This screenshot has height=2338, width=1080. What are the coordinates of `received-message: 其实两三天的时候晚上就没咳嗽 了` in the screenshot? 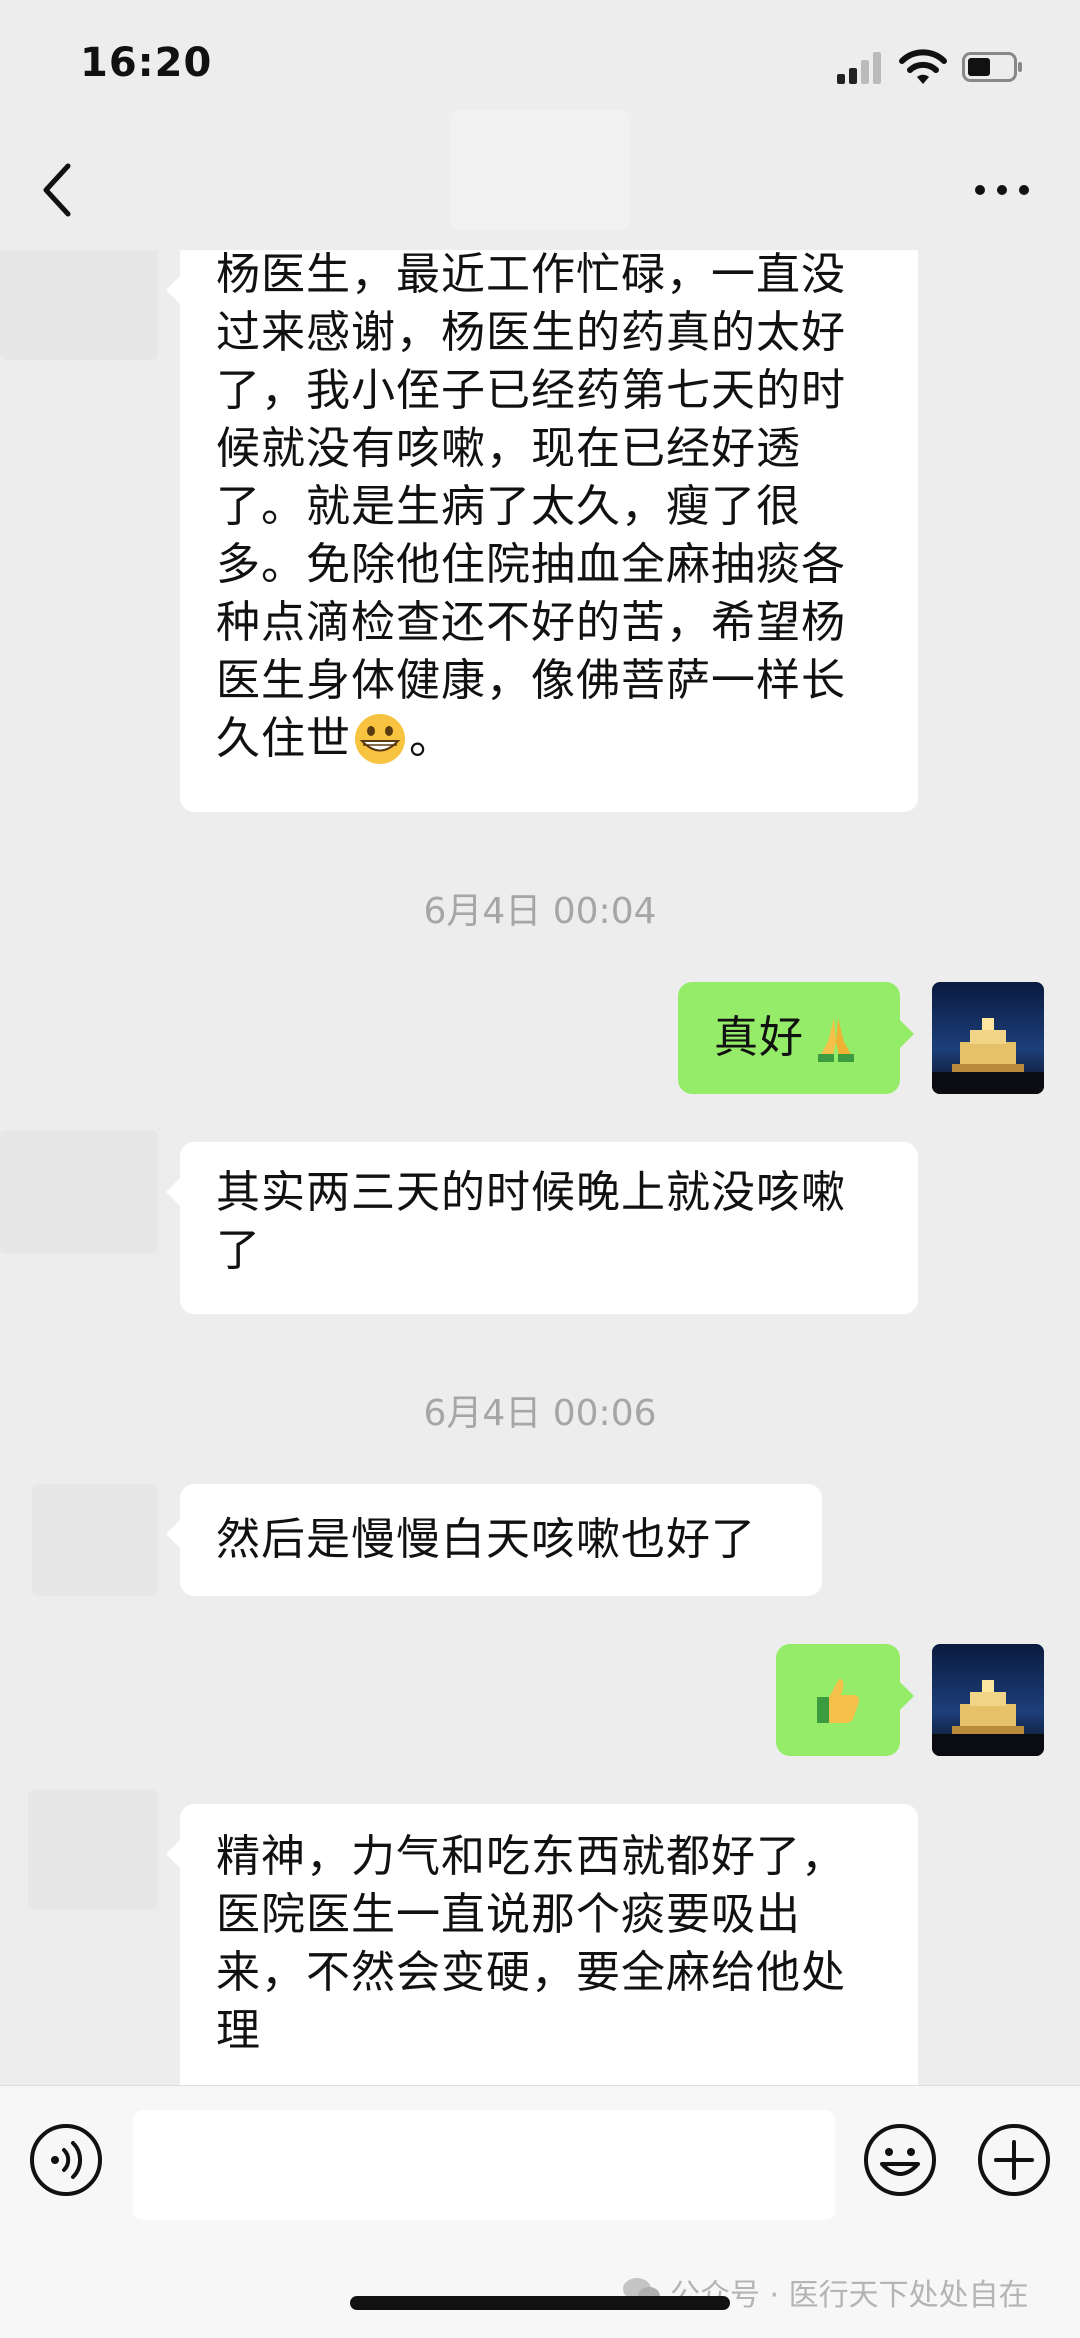 It's located at (542, 1228).